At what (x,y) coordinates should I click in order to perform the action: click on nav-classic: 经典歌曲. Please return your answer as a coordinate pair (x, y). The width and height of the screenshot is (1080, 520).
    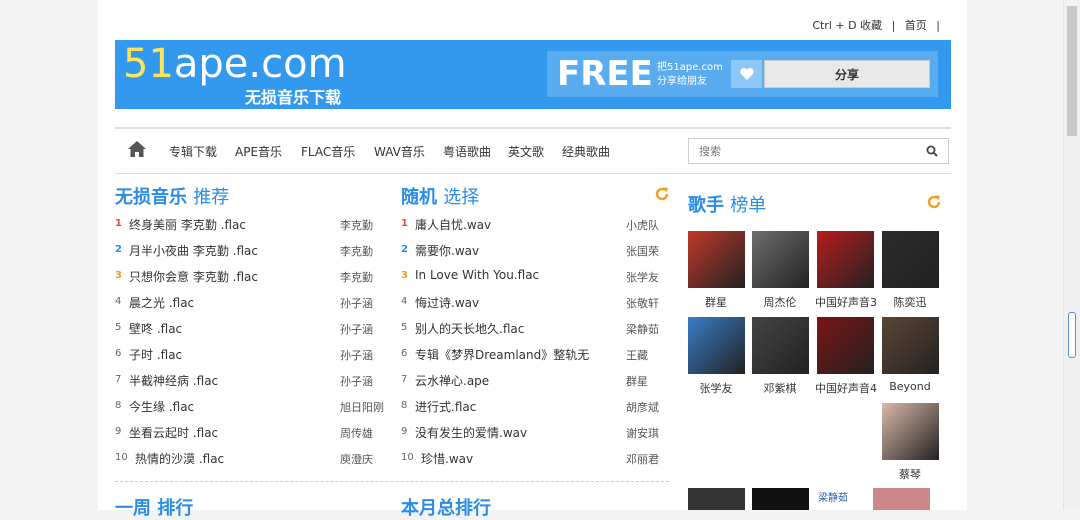
    Looking at the image, I should click on (586, 151).